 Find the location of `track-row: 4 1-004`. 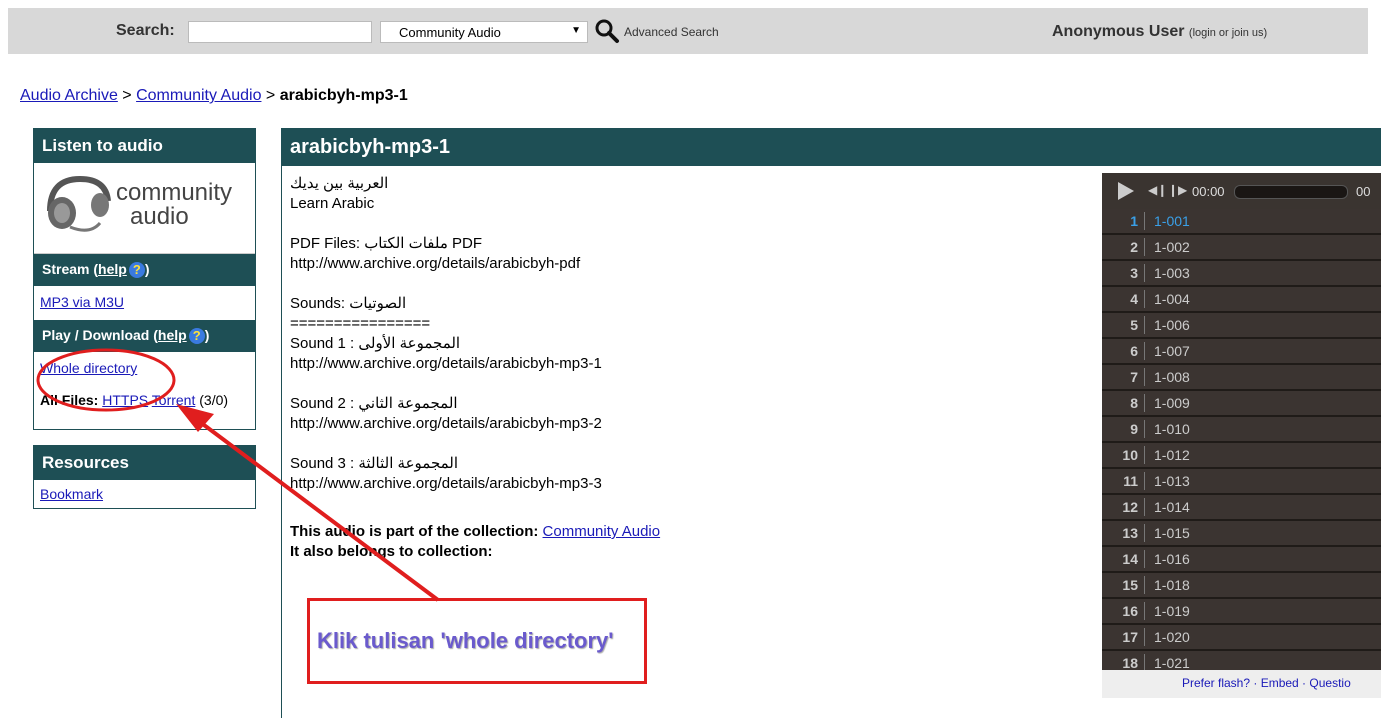

track-row: 4 1-004 is located at coordinates (1241, 300).